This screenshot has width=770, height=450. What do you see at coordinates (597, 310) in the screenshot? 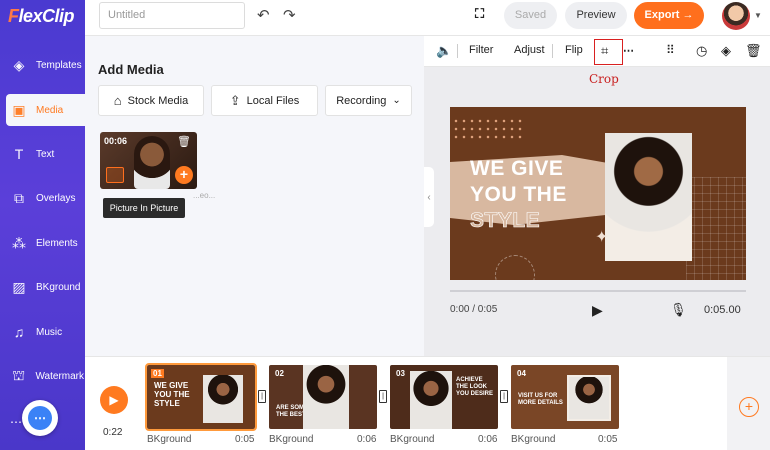
I see `play-icon: ▶` at bounding box center [597, 310].